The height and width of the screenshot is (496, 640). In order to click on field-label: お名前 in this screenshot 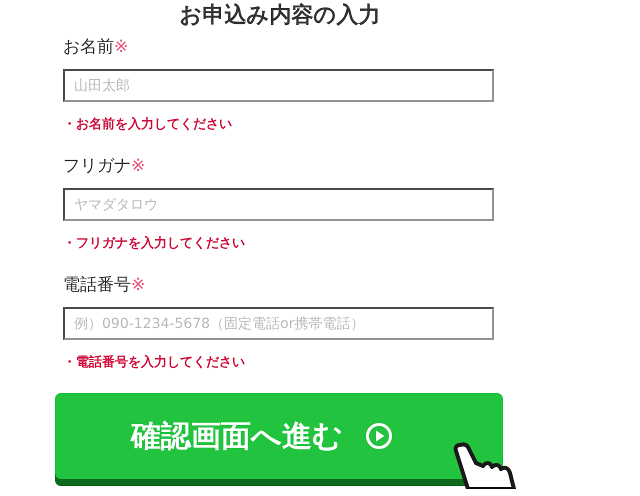, I will do `click(88, 47)`.